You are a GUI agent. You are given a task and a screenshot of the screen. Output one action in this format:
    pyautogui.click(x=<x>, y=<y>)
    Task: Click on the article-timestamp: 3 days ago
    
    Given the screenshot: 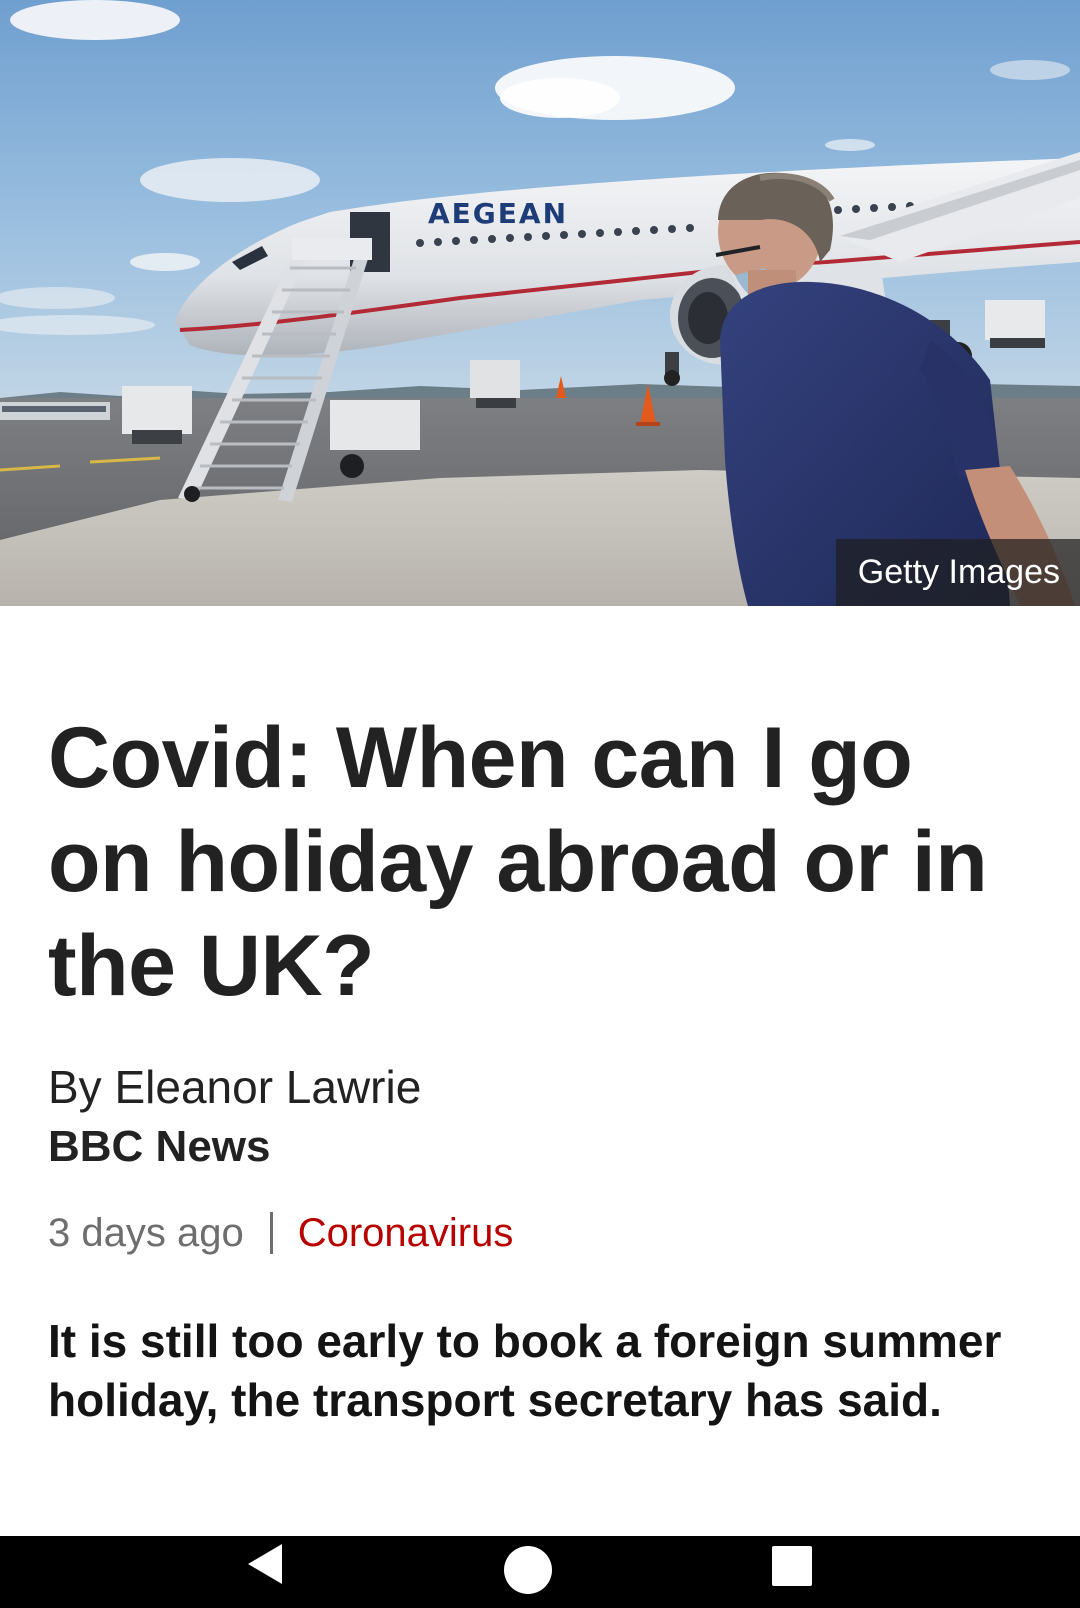 What is the action you would take?
    pyautogui.click(x=146, y=1233)
    